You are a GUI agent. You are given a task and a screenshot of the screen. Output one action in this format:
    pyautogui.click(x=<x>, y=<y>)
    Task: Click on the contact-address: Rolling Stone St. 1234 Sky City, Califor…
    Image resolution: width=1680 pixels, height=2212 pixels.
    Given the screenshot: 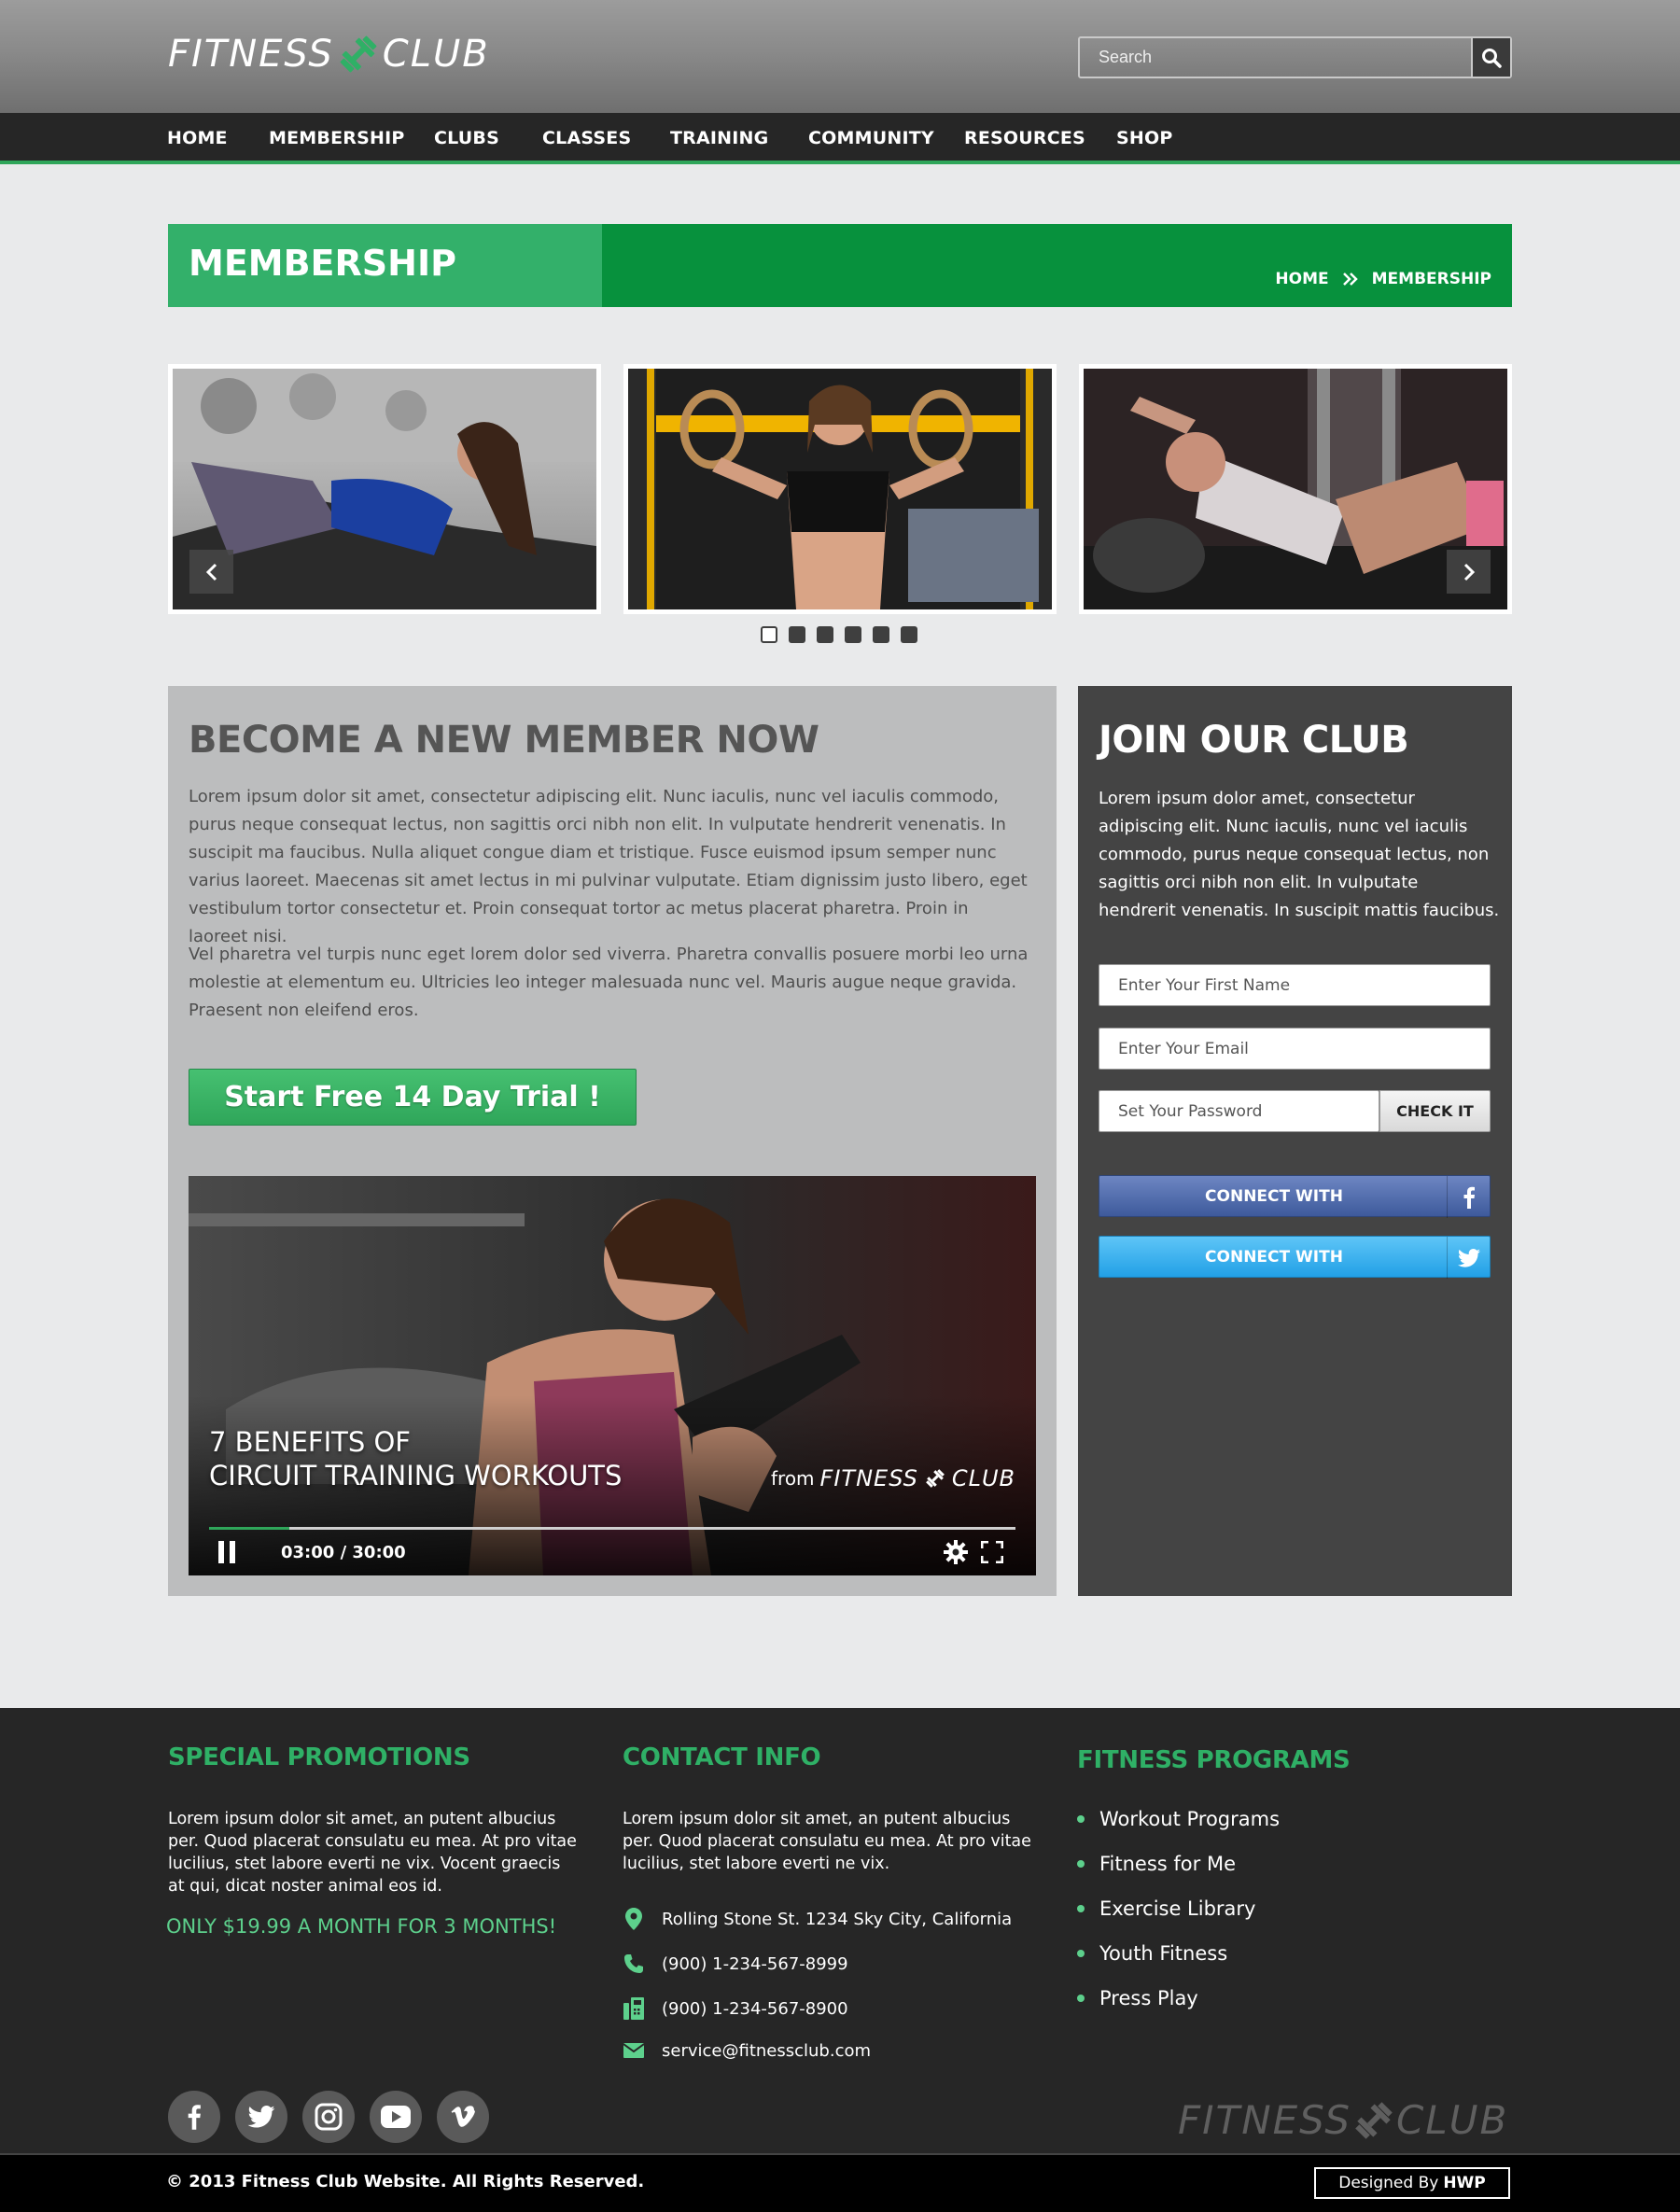 What is the action you would take?
    pyautogui.click(x=817, y=1919)
    